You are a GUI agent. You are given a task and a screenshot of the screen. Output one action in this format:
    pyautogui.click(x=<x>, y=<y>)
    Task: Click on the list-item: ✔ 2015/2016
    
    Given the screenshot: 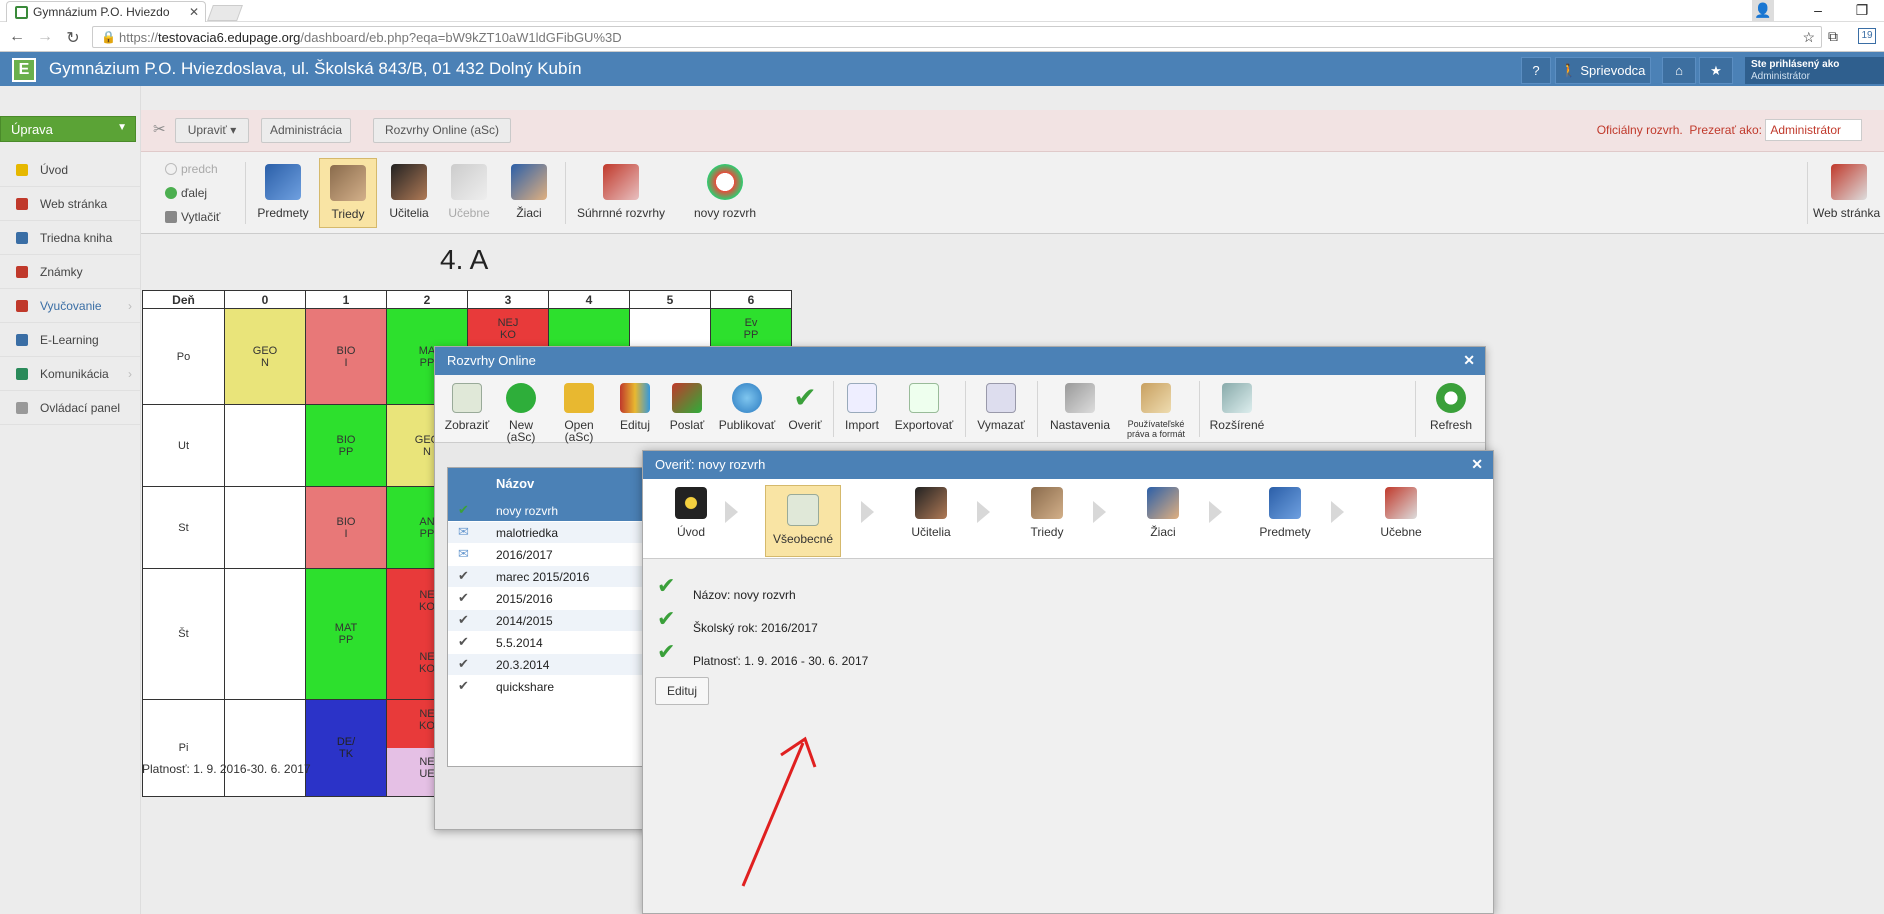 What is the action you would take?
    pyautogui.click(x=547, y=599)
    